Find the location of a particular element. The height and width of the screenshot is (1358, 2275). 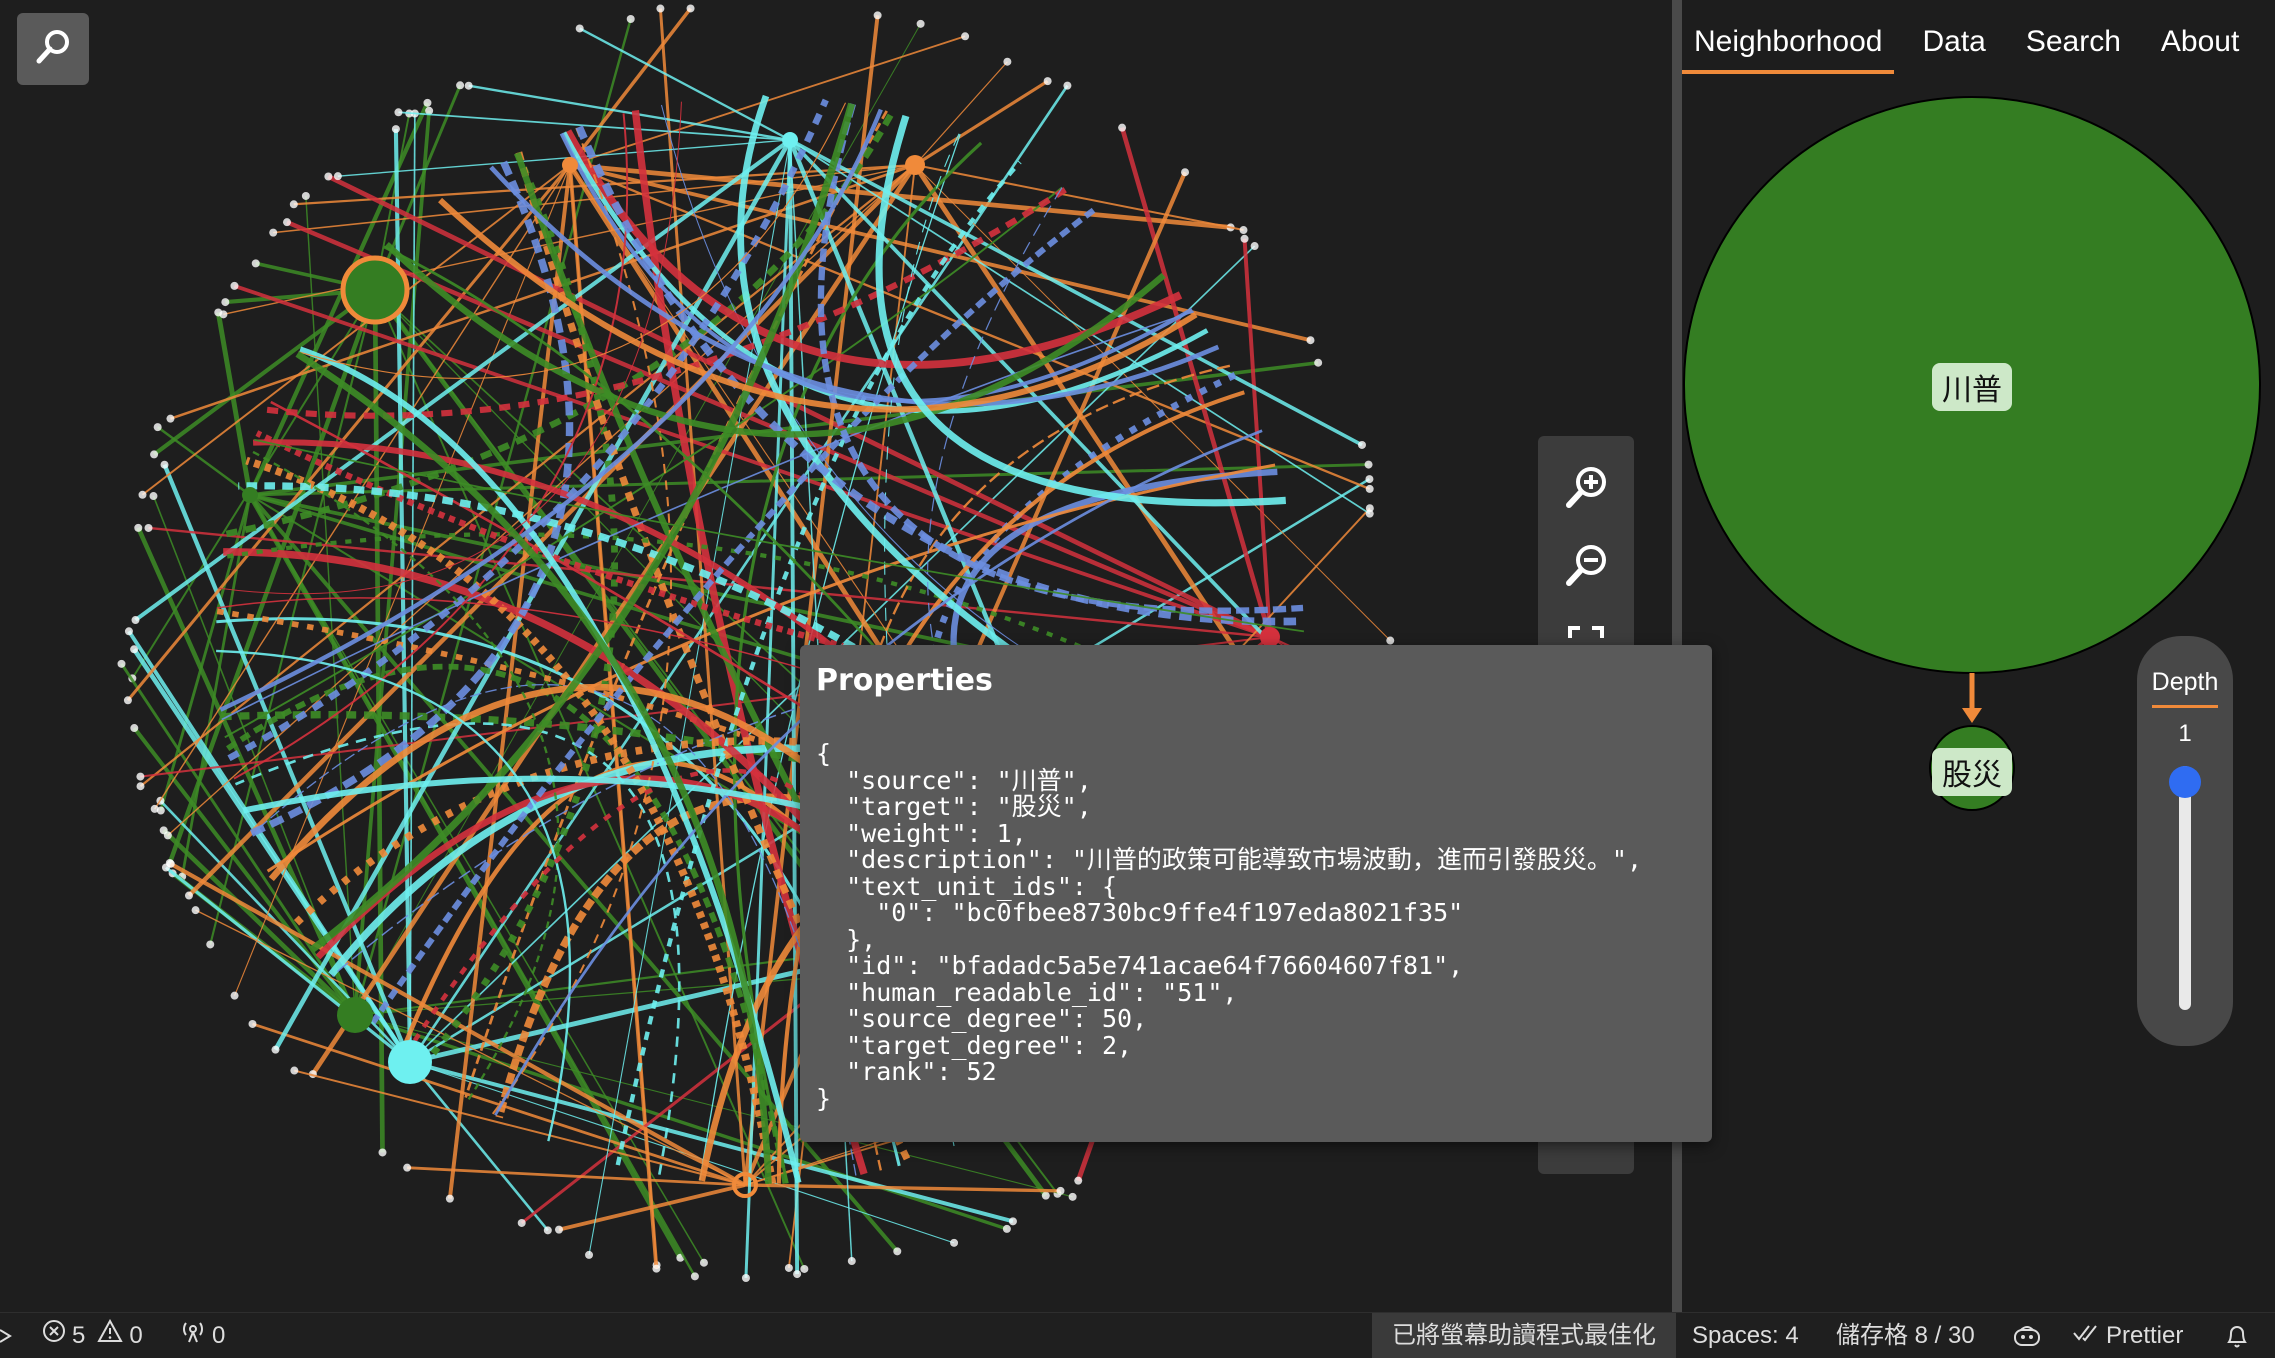

depth-value: 1 is located at coordinates (2185, 733).